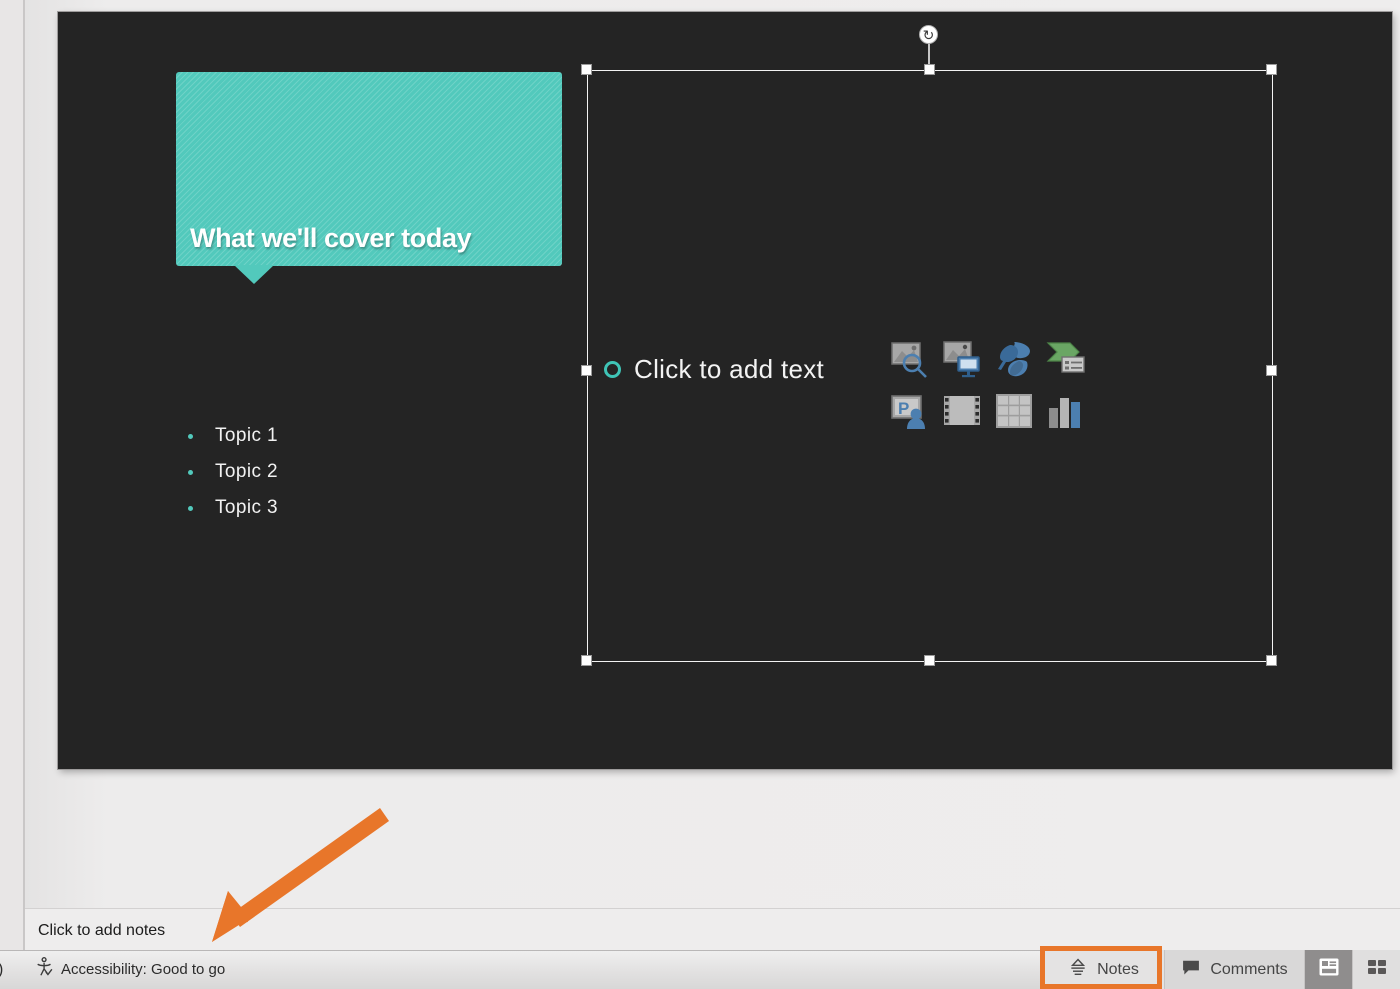 This screenshot has width=1400, height=989. What do you see at coordinates (586, 370) in the screenshot?
I see `resize-handle-middle-left` at bounding box center [586, 370].